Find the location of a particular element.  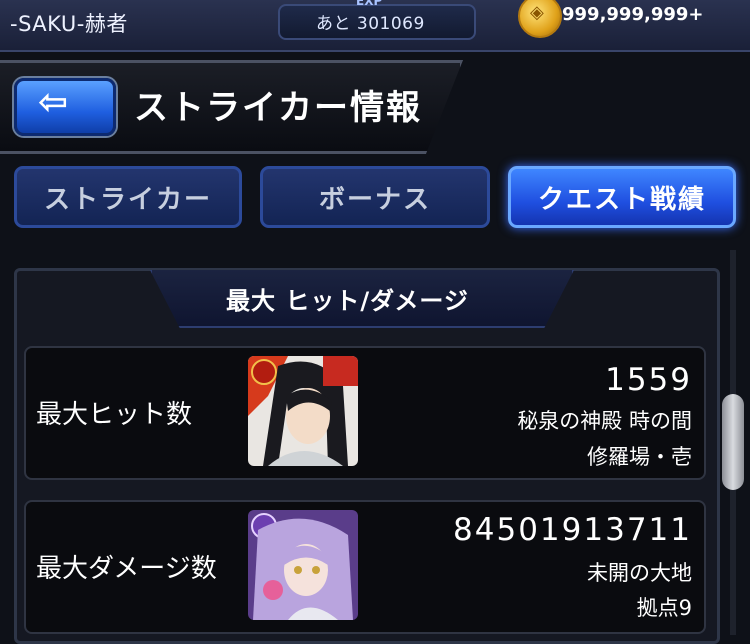

max-hit-value: 1559 is located at coordinates (648, 380).